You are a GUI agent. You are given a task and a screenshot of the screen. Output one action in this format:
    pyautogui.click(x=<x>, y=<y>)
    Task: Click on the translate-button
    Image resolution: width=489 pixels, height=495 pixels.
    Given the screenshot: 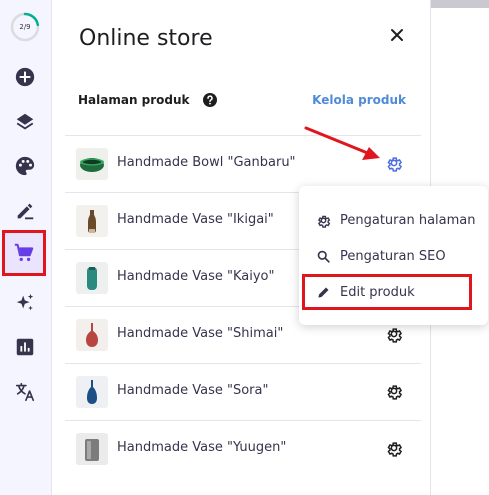 What is the action you would take?
    pyautogui.click(x=25, y=392)
    